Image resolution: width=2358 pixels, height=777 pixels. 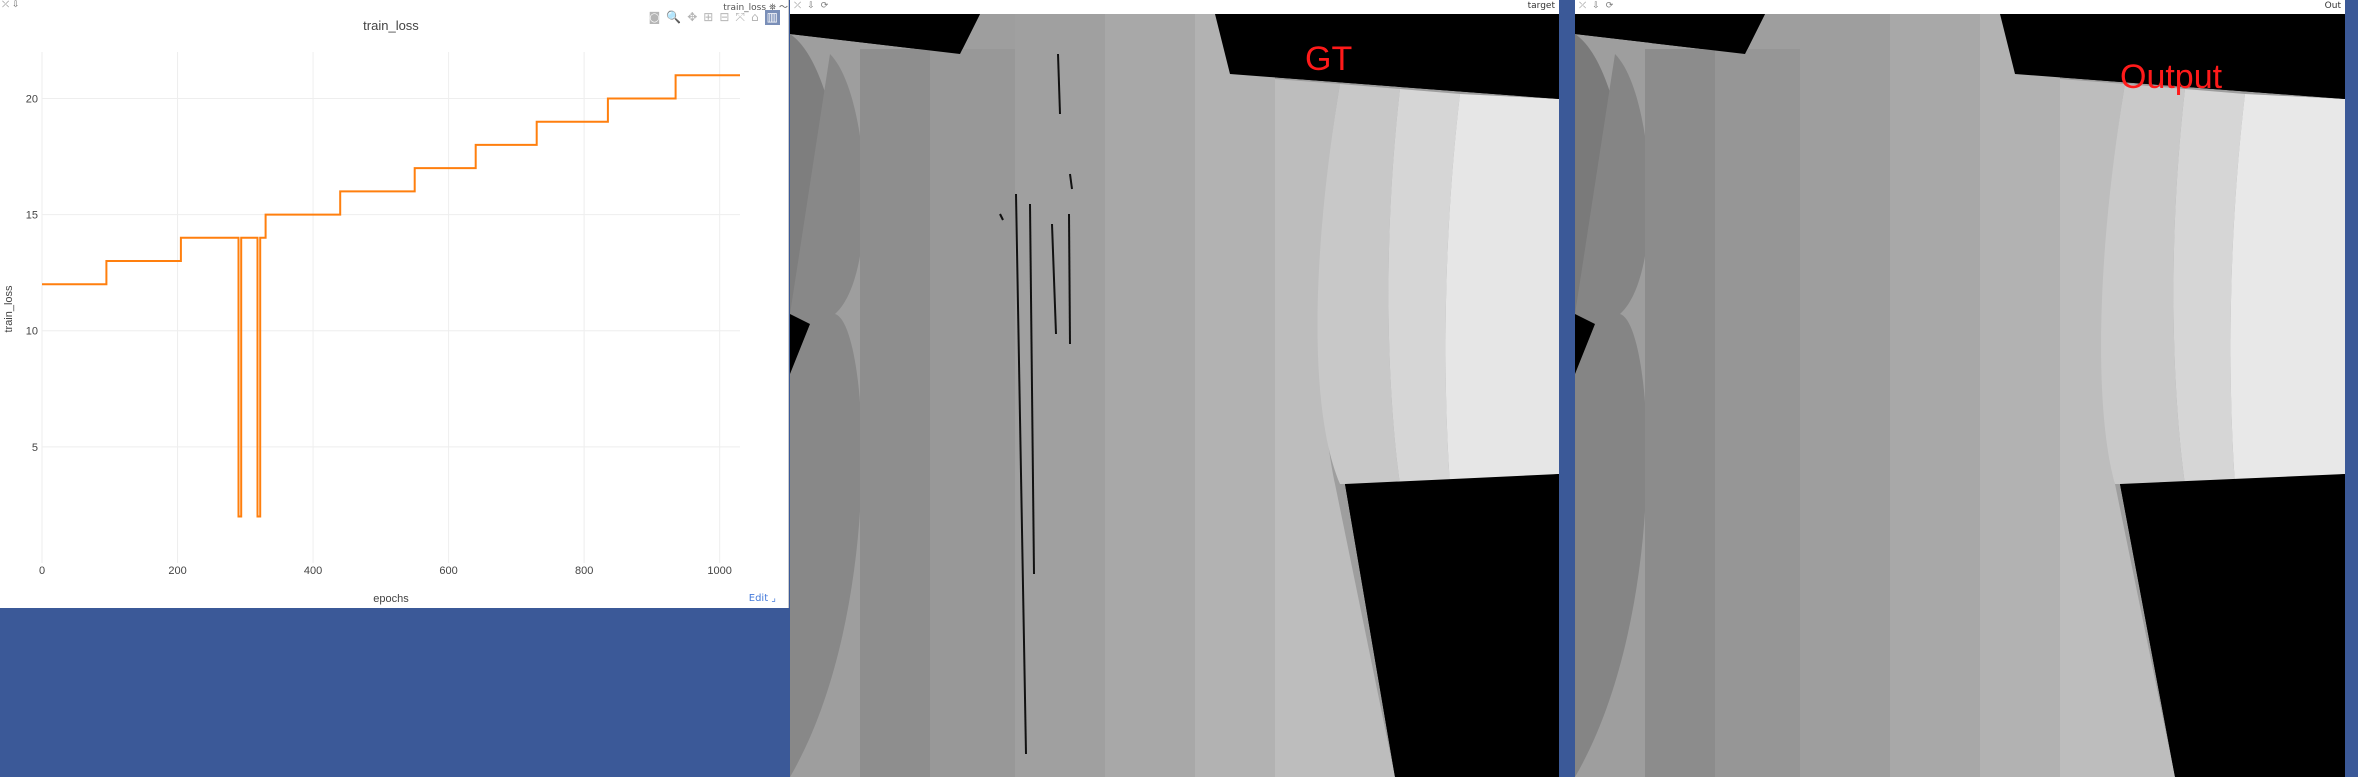 I want to click on resize-icon: ⌟, so click(x=773, y=598).